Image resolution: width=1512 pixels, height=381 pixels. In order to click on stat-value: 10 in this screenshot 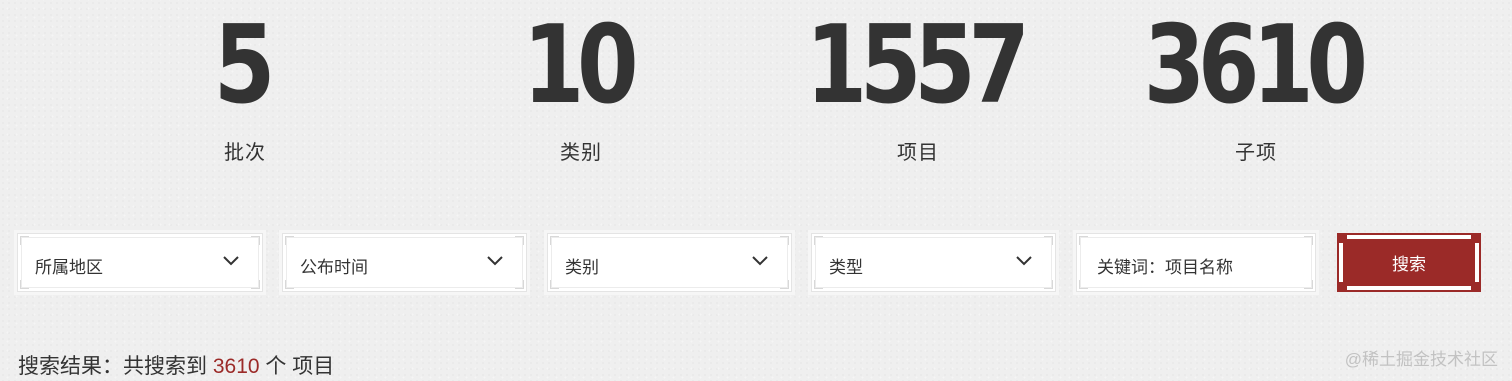, I will do `click(581, 65)`.